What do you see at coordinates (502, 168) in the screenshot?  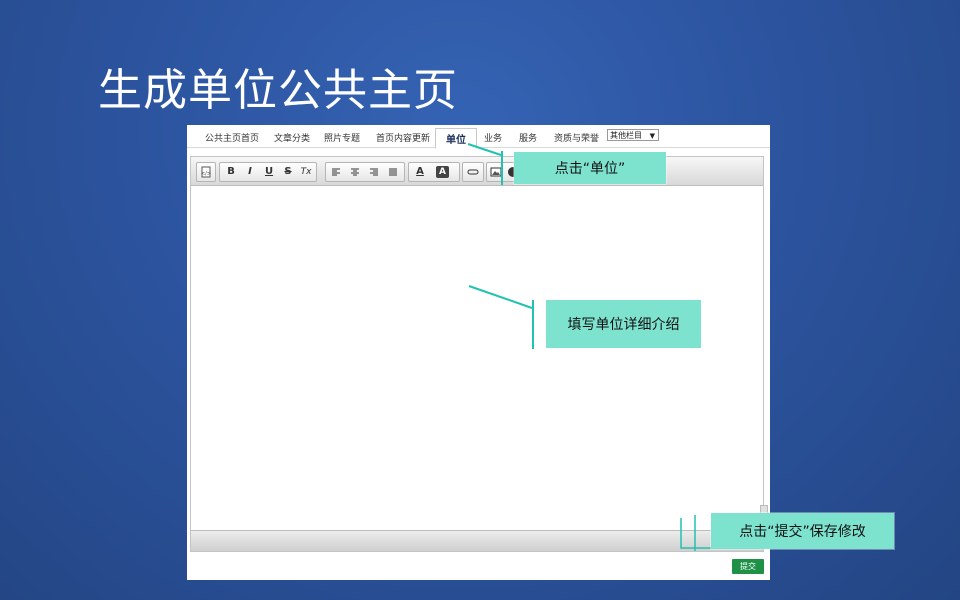 I see `callout-unit-bar` at bounding box center [502, 168].